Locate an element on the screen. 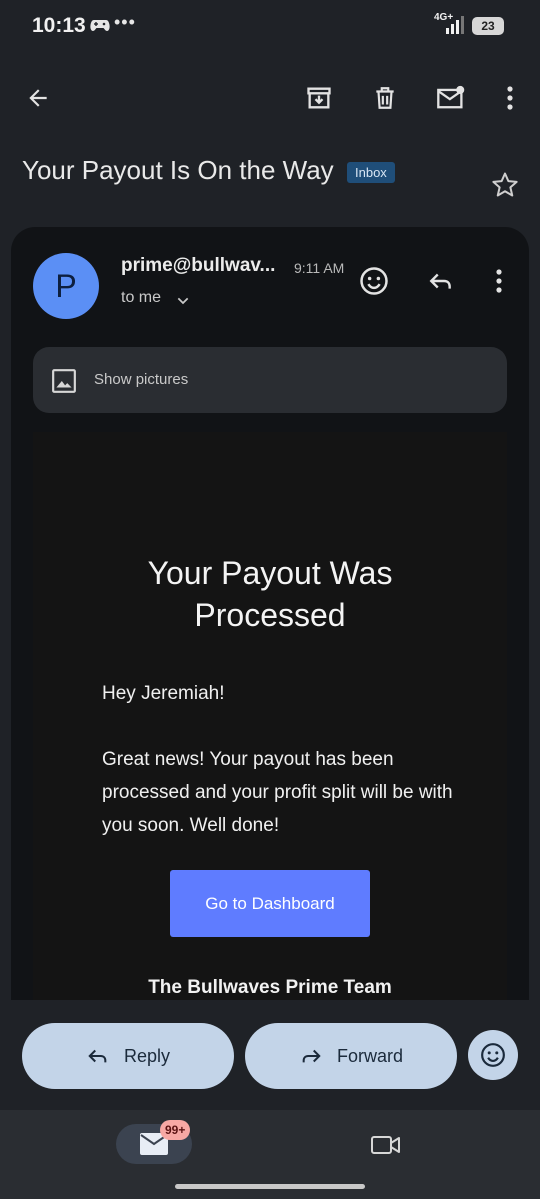  image-icon is located at coordinates (64, 381).